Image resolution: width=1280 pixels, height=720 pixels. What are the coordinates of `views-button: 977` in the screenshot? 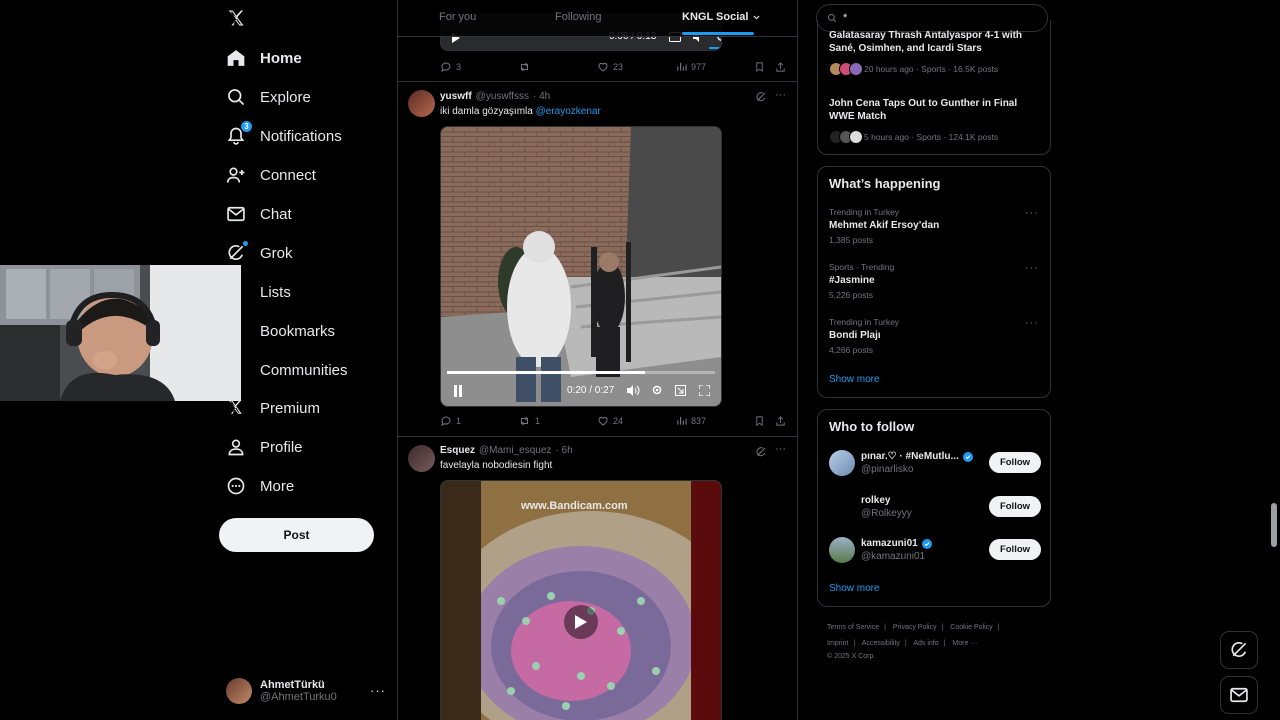 It's located at (691, 66).